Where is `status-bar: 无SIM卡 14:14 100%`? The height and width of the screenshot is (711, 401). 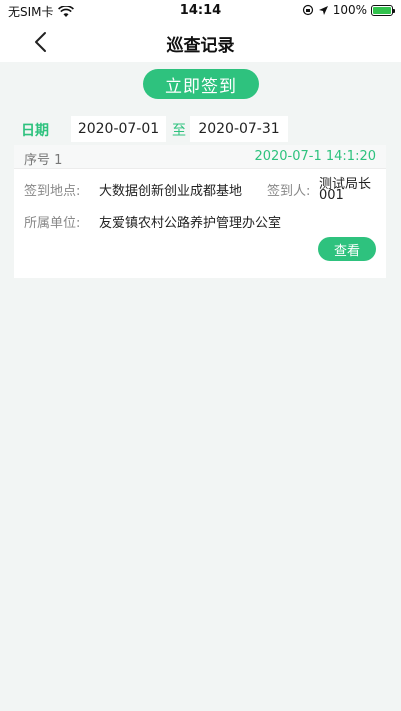
status-bar: 无SIM卡 14:14 100% is located at coordinates (200, 11).